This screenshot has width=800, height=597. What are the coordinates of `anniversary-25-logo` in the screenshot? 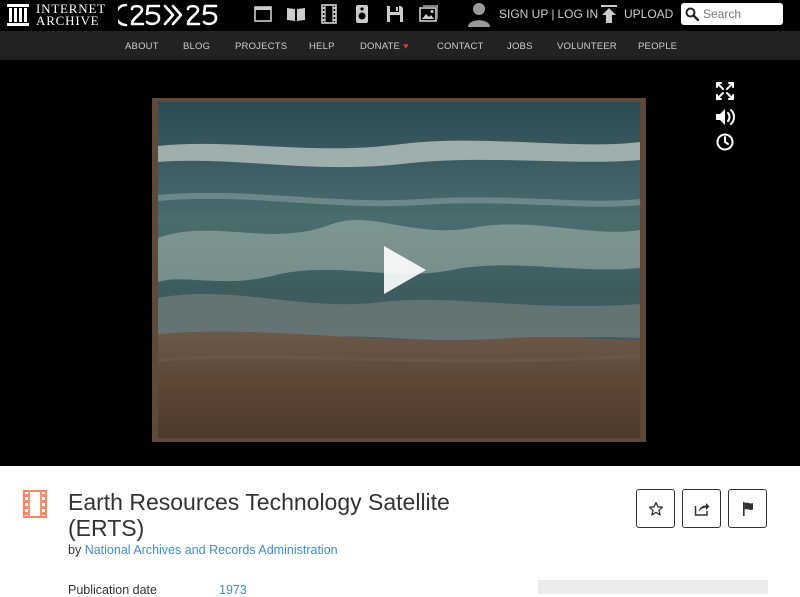 It's located at (172, 15).